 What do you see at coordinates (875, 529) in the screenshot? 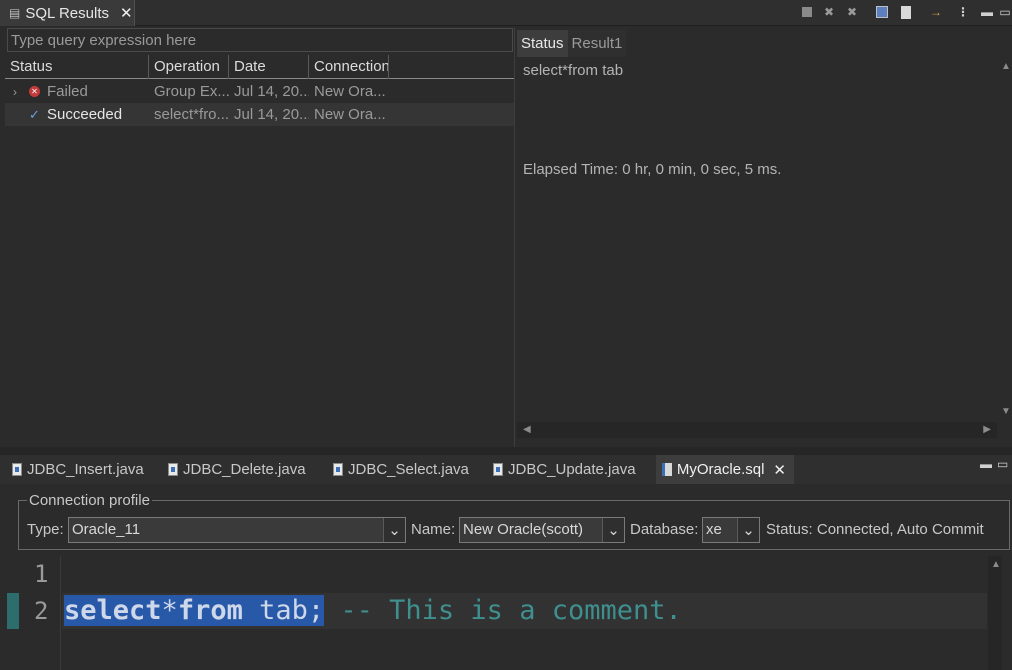
I see `connection-status: Status: Connected, Auto Commit` at bounding box center [875, 529].